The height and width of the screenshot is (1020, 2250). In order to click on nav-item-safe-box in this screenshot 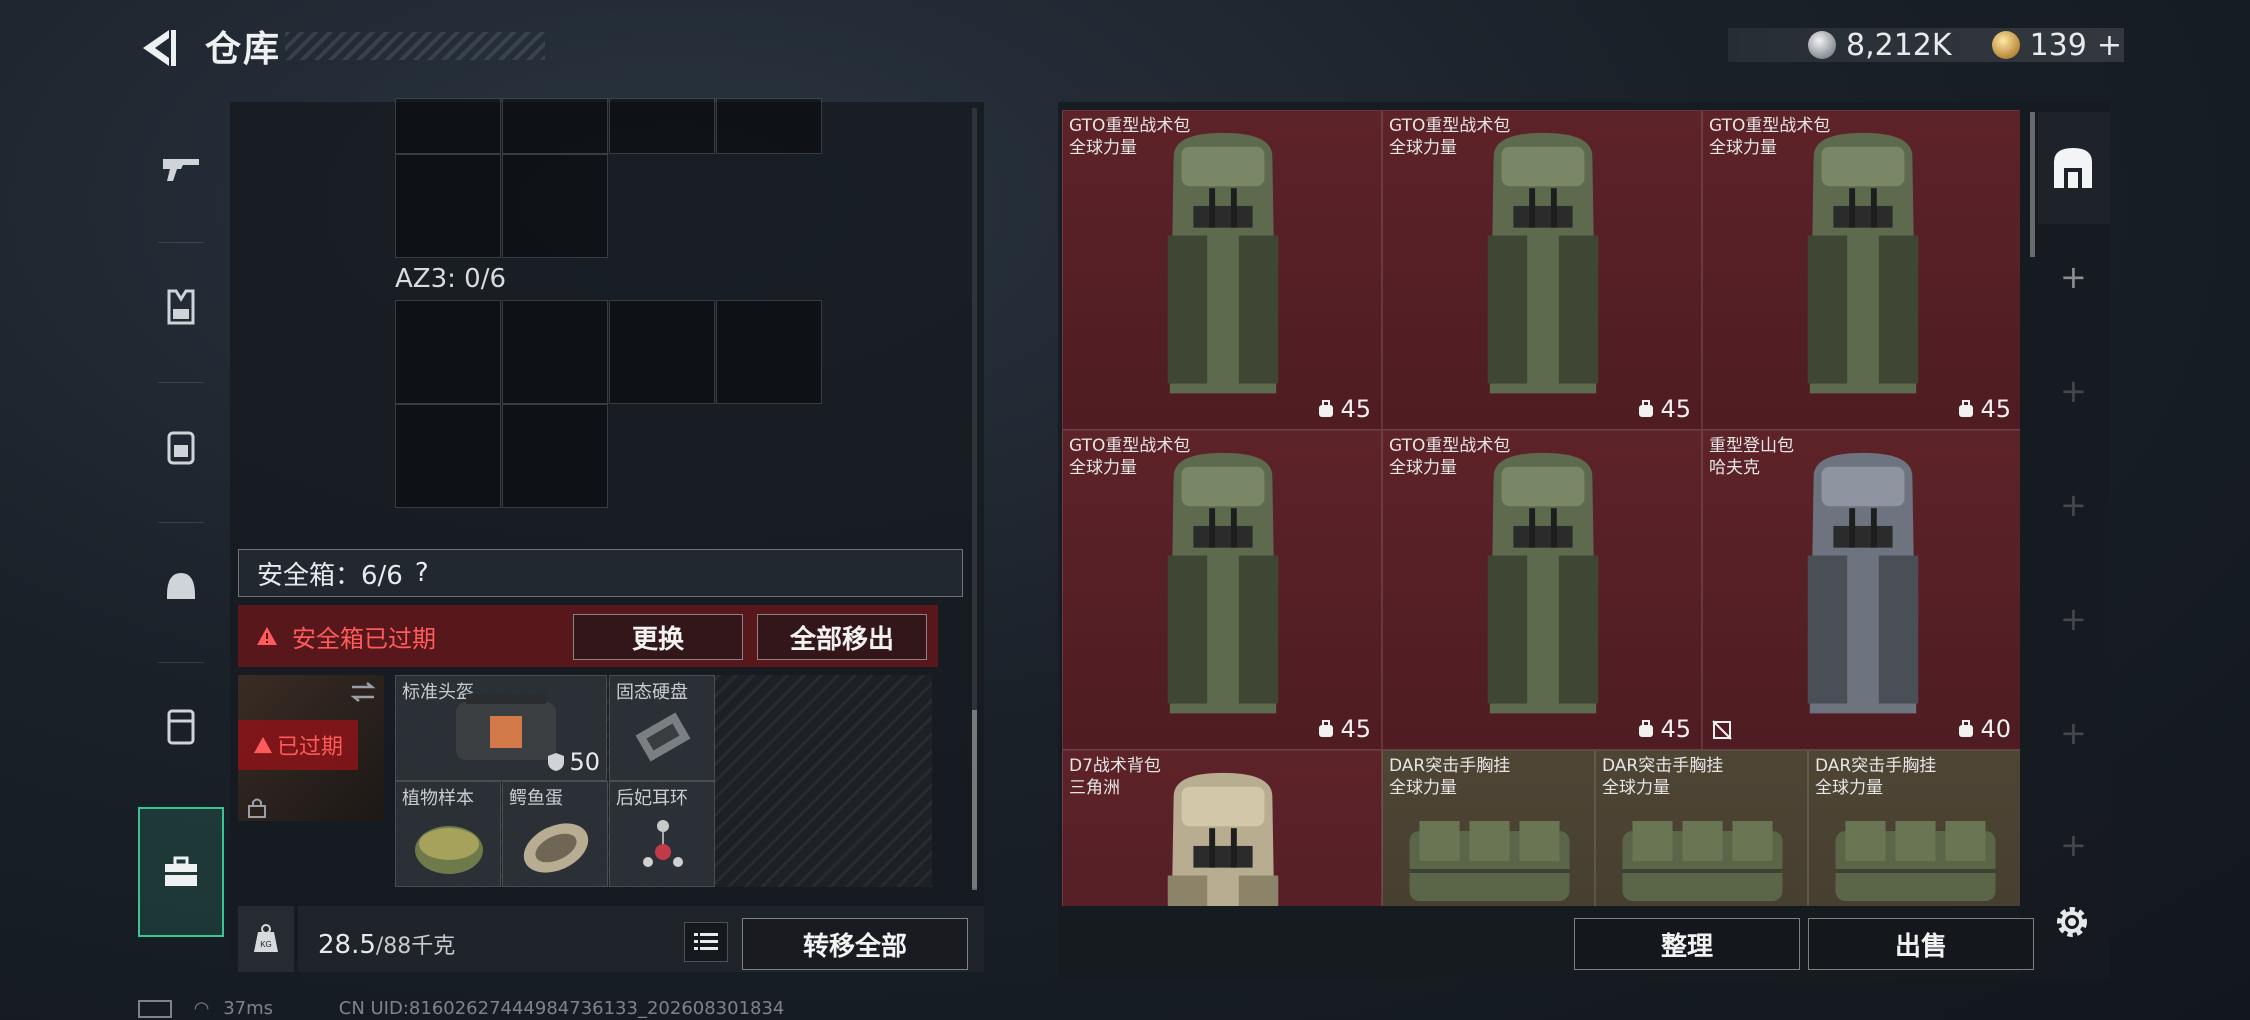, I will do `click(181, 872)`.